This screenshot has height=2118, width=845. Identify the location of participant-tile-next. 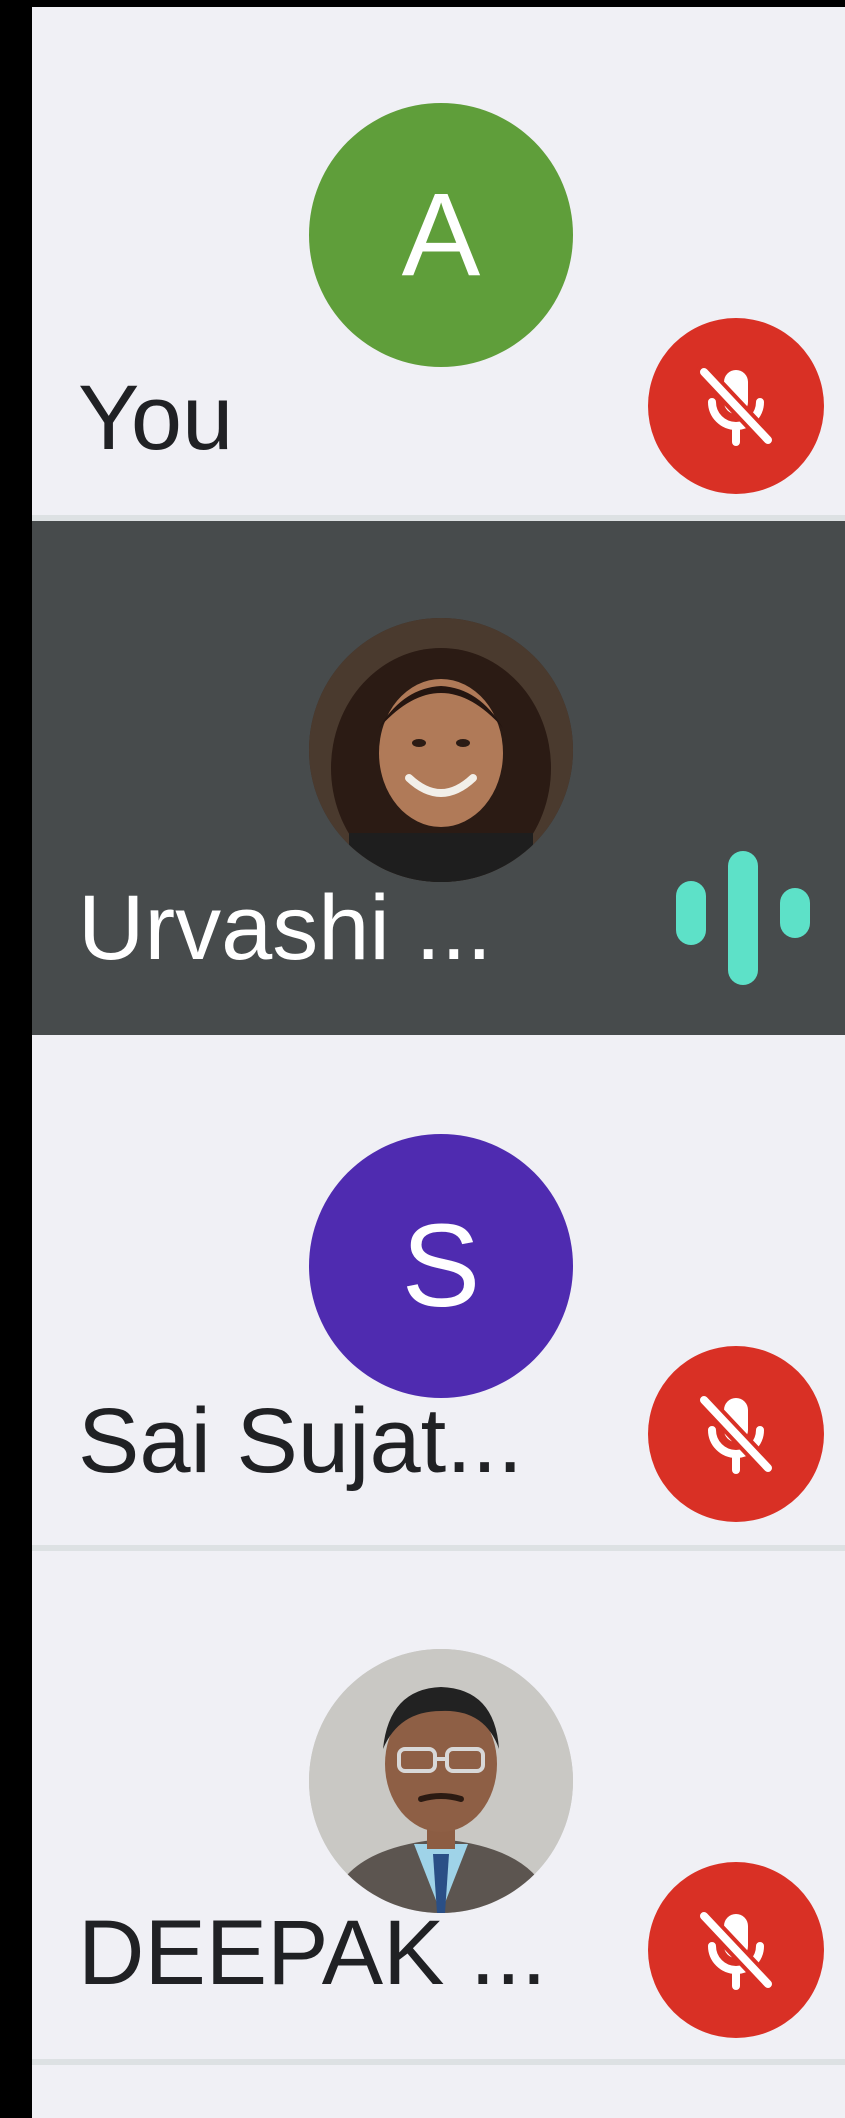
(438, 2091).